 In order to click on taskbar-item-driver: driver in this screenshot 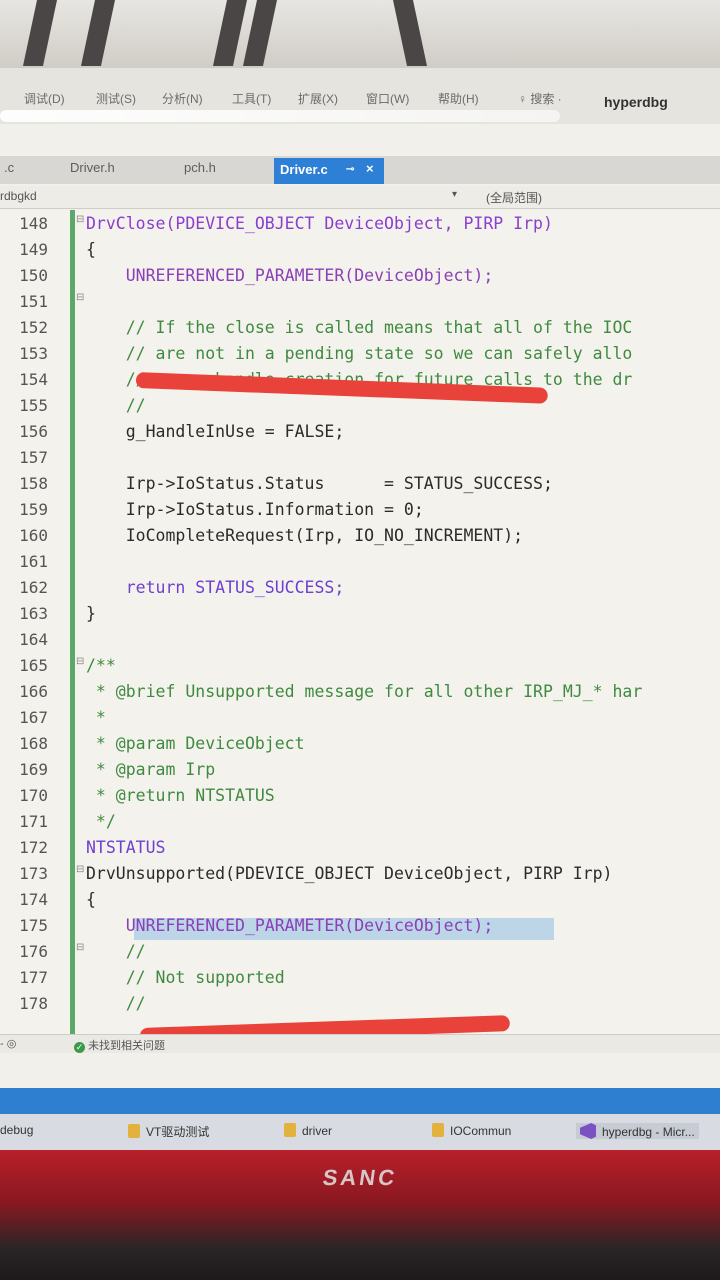, I will do `click(308, 1130)`.